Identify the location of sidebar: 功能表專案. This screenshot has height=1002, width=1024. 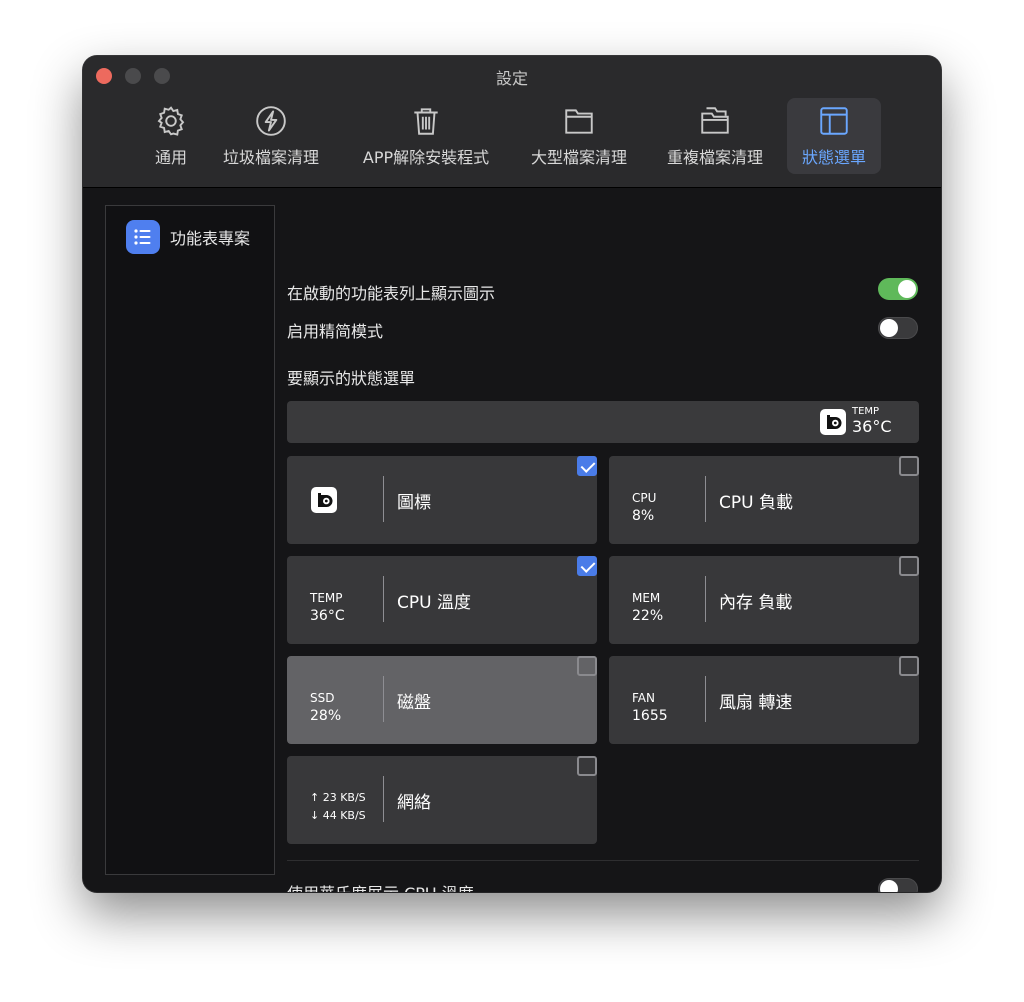
(190, 540).